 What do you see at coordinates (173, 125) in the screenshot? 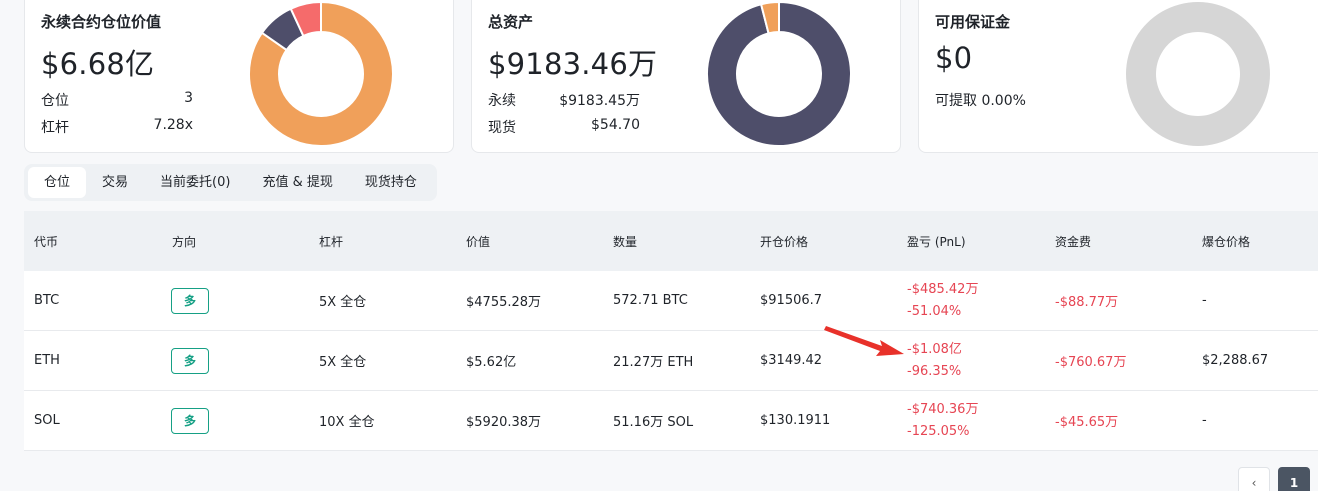
I see `kv-value: 7.28x` at bounding box center [173, 125].